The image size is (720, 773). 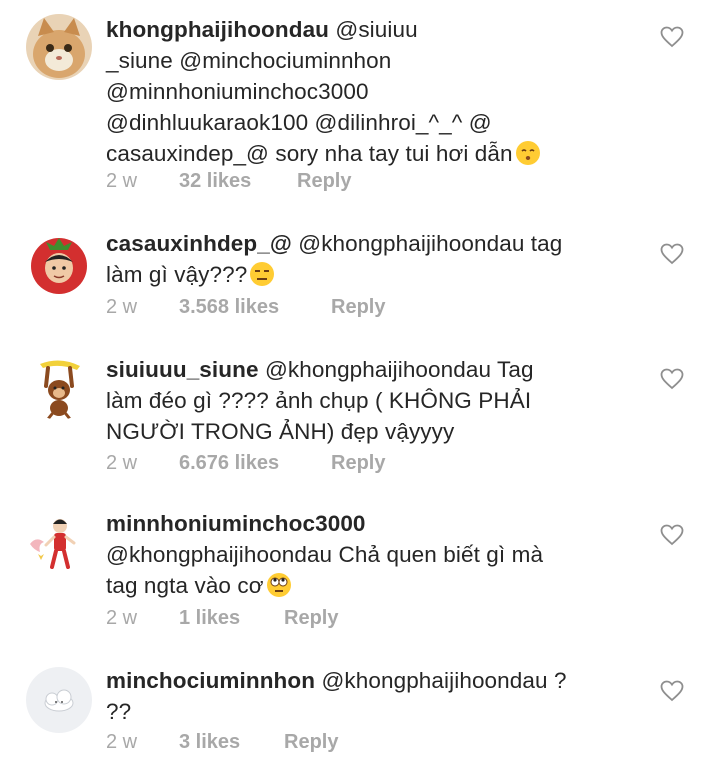 I want to click on comment-text-line: NGƯỜI TRONG ẢNH) đẹp vậyyyy, so click(x=280, y=431).